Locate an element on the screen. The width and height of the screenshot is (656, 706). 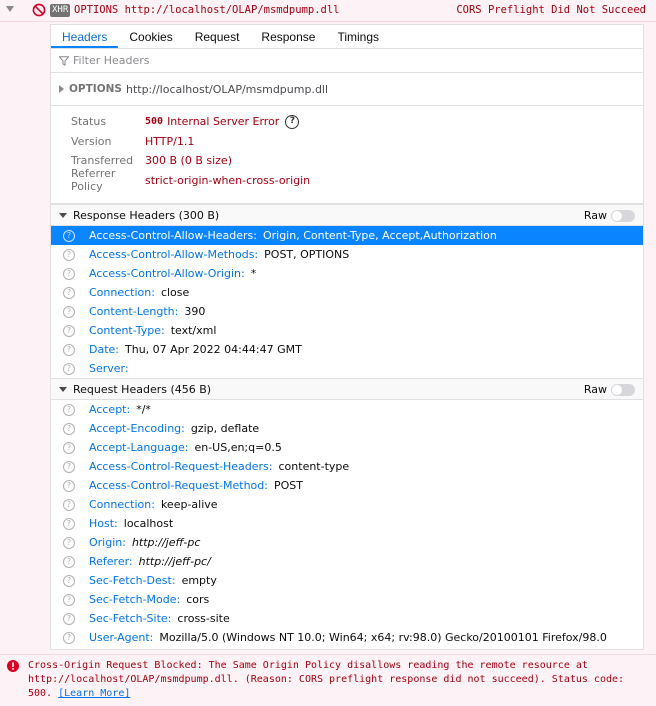
header-row: ? Access-Control-Request-Method: POST is located at coordinates (347, 485).